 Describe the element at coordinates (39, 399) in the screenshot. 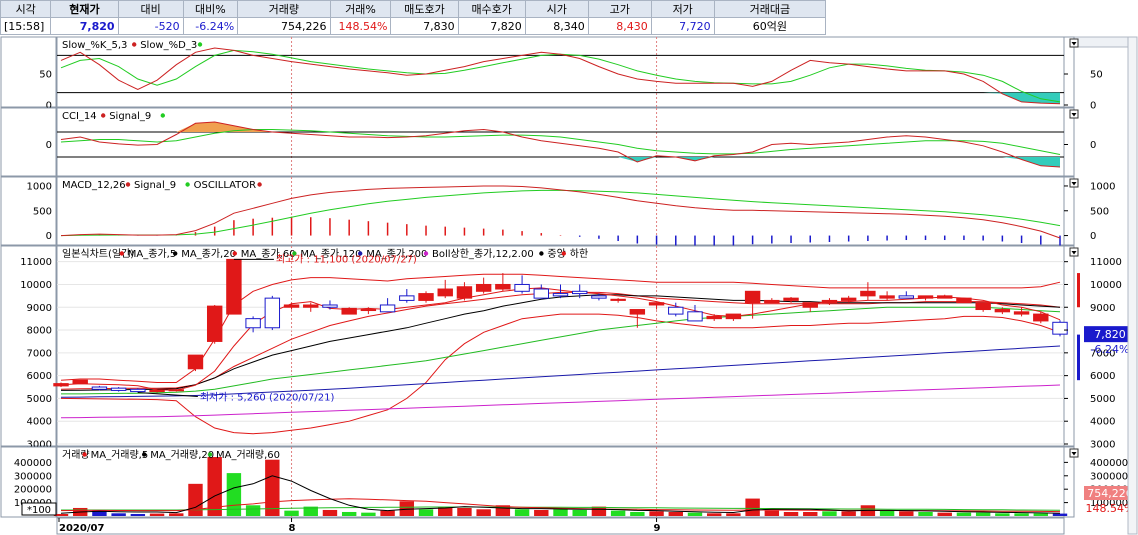

I see `price-llabel-6: 5000` at that location.